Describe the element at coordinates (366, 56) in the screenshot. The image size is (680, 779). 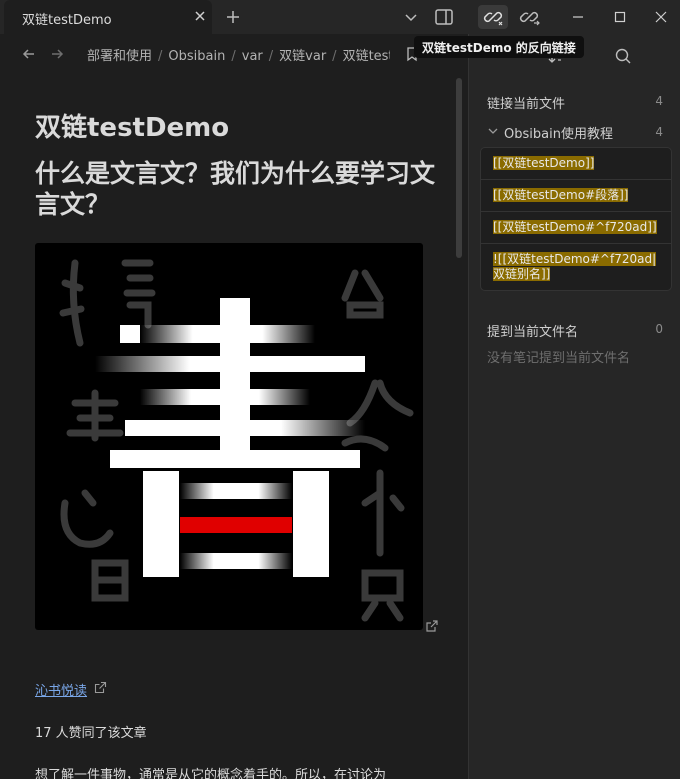
I see `breadcrumb-item: 双链testDemo` at that location.